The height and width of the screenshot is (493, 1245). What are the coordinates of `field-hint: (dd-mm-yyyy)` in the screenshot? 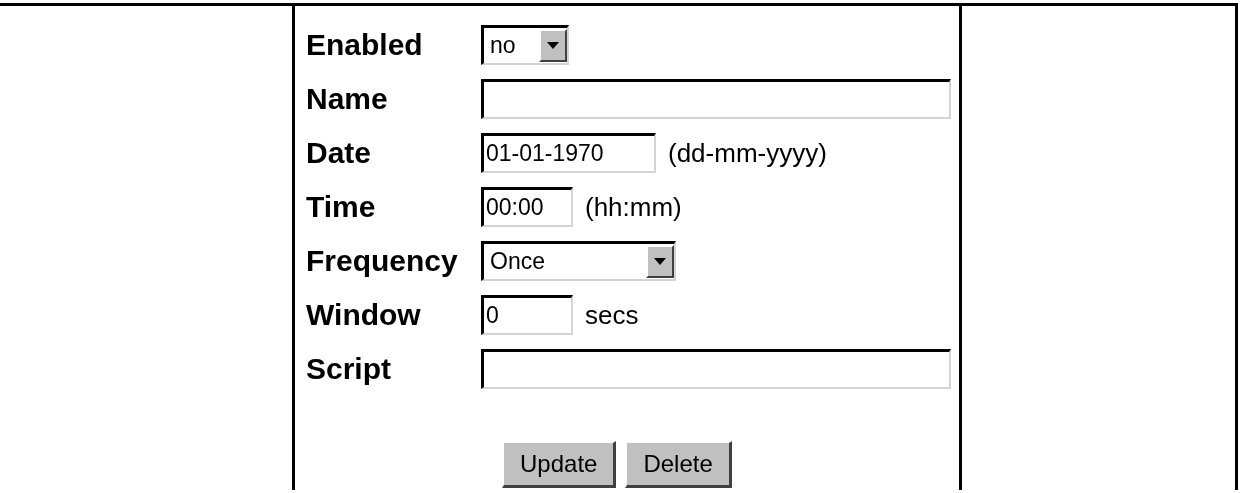 It's located at (747, 153).